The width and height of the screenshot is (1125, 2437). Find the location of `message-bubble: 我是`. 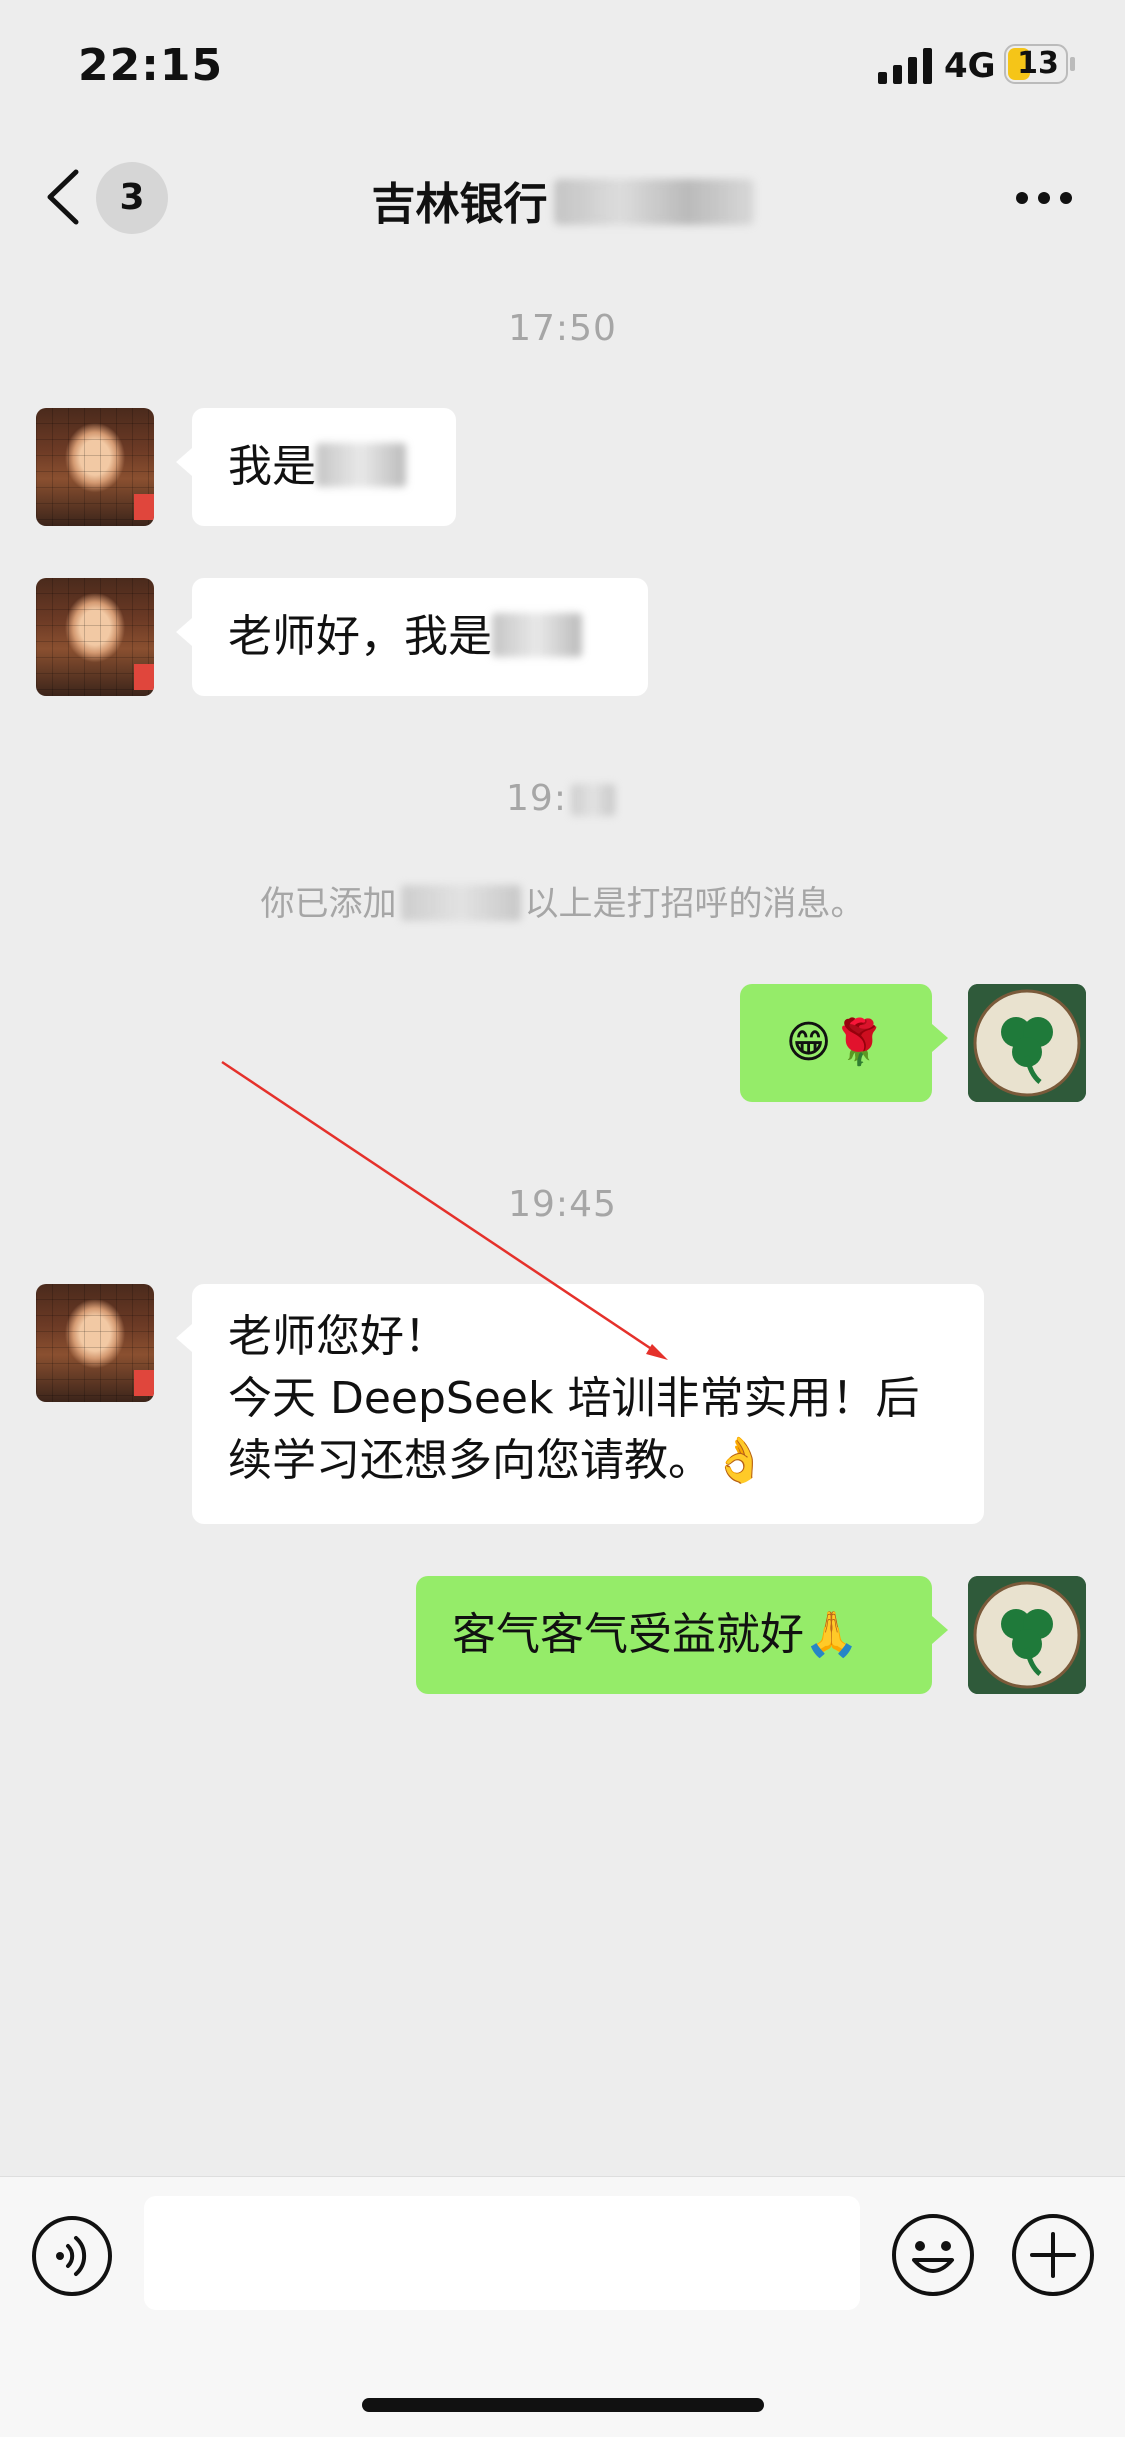

message-bubble: 我是 is located at coordinates (316, 467).